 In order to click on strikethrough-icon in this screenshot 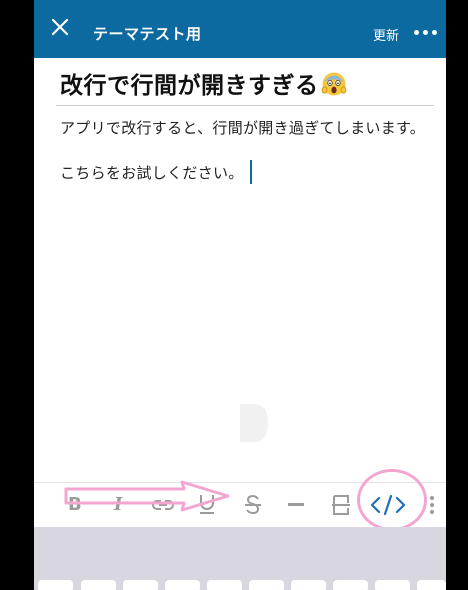, I will do `click(253, 505)`.